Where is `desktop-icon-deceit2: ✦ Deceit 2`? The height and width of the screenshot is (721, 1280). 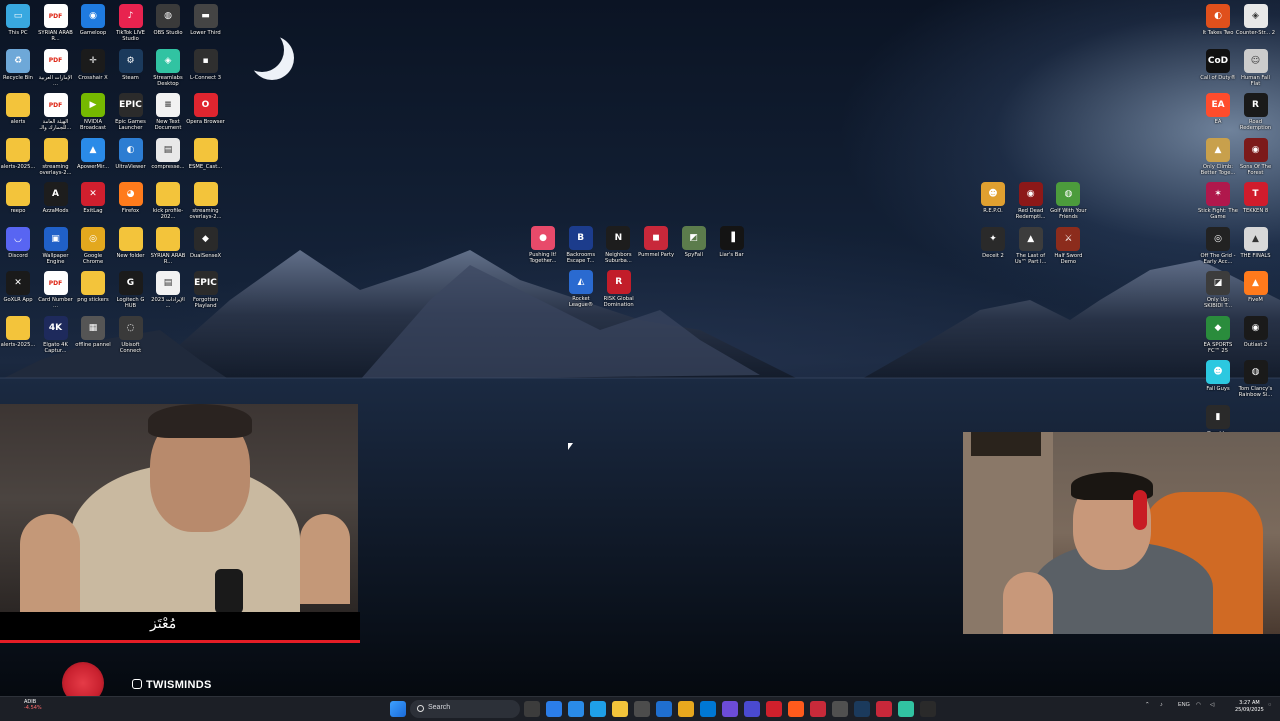 desktop-icon-deceit2: ✦ Deceit 2 is located at coordinates (993, 242).